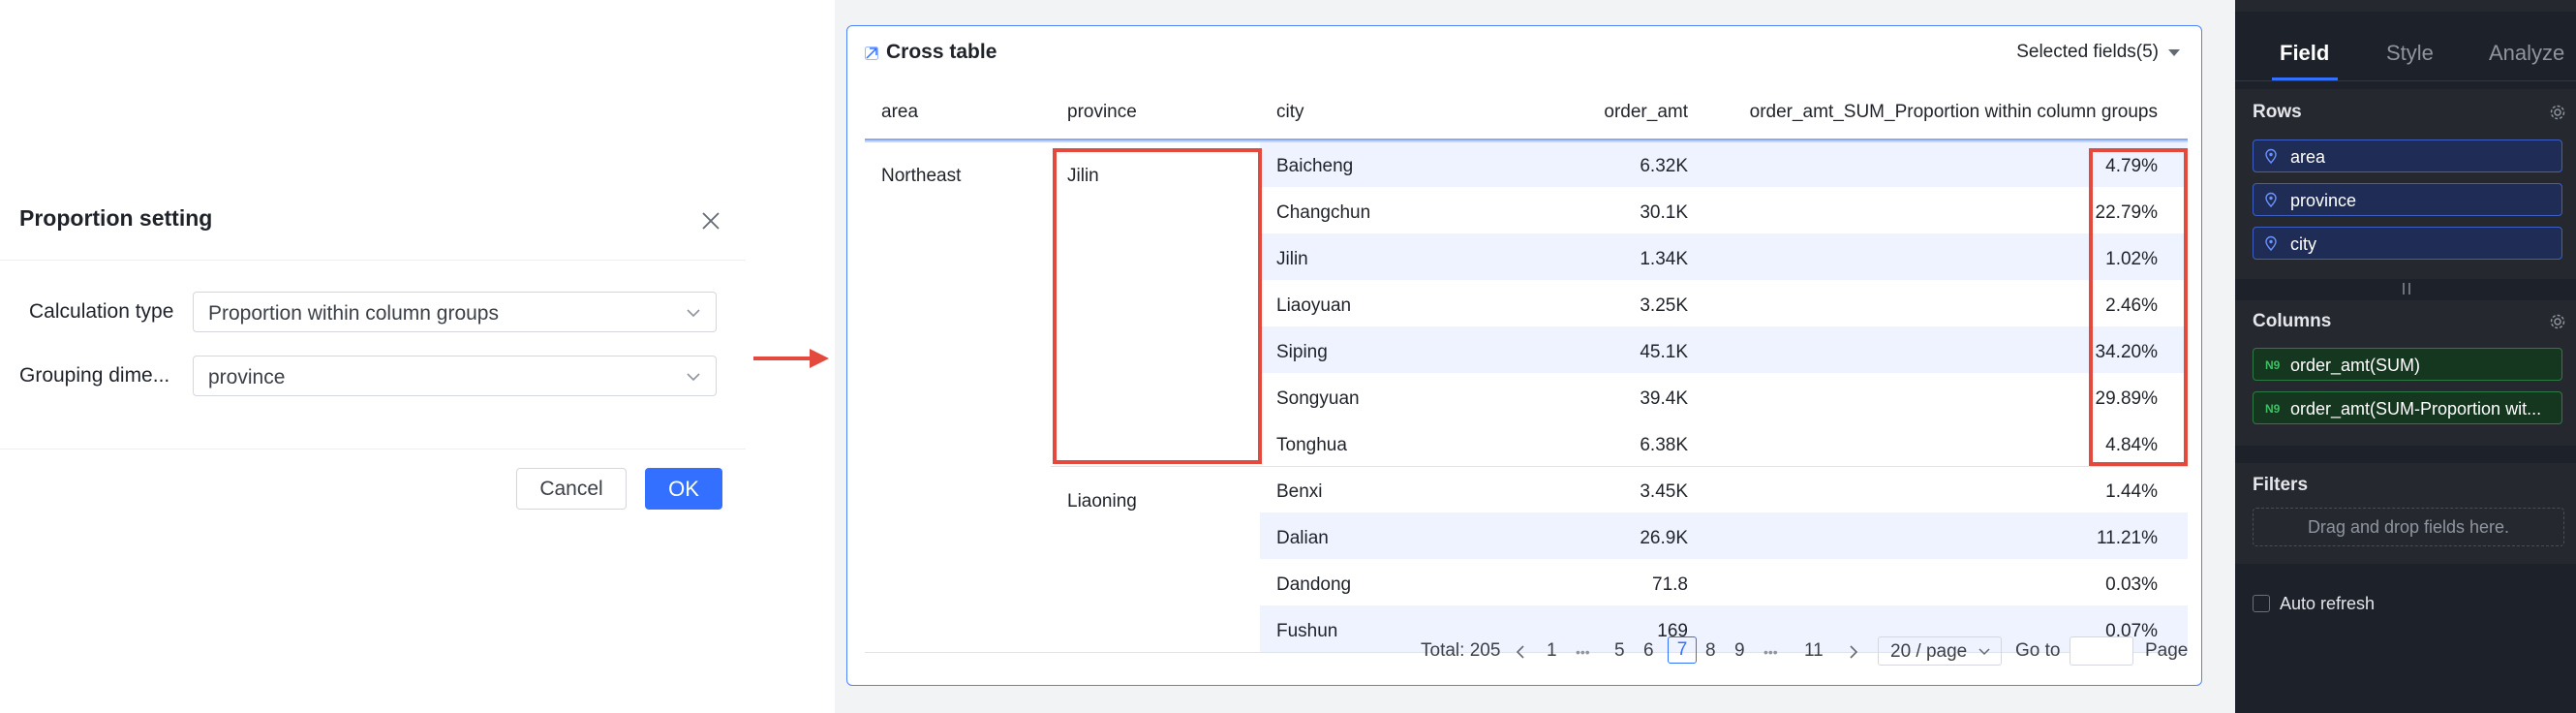 The image size is (2576, 713). Describe the element at coordinates (2407, 243) in the screenshot. I see `row-field-city: city` at that location.